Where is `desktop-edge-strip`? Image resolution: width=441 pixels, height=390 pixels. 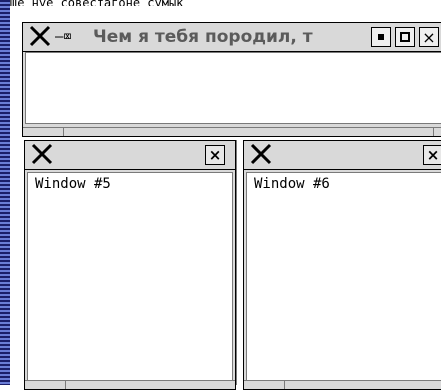
desktop-edge-strip is located at coordinates (5, 192).